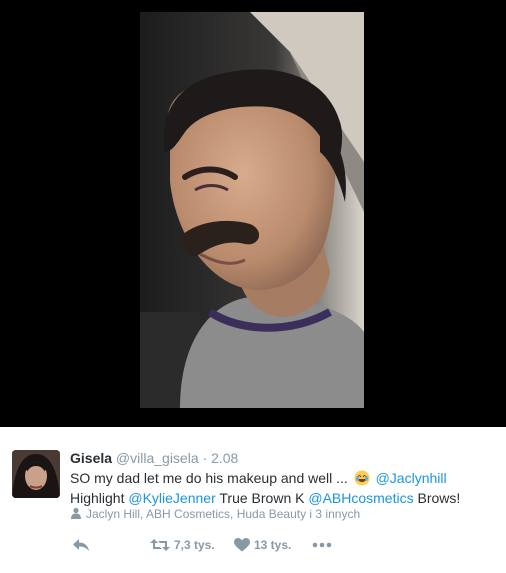  What do you see at coordinates (273, 544) in the screenshot?
I see `like-count: 13 tys.` at bounding box center [273, 544].